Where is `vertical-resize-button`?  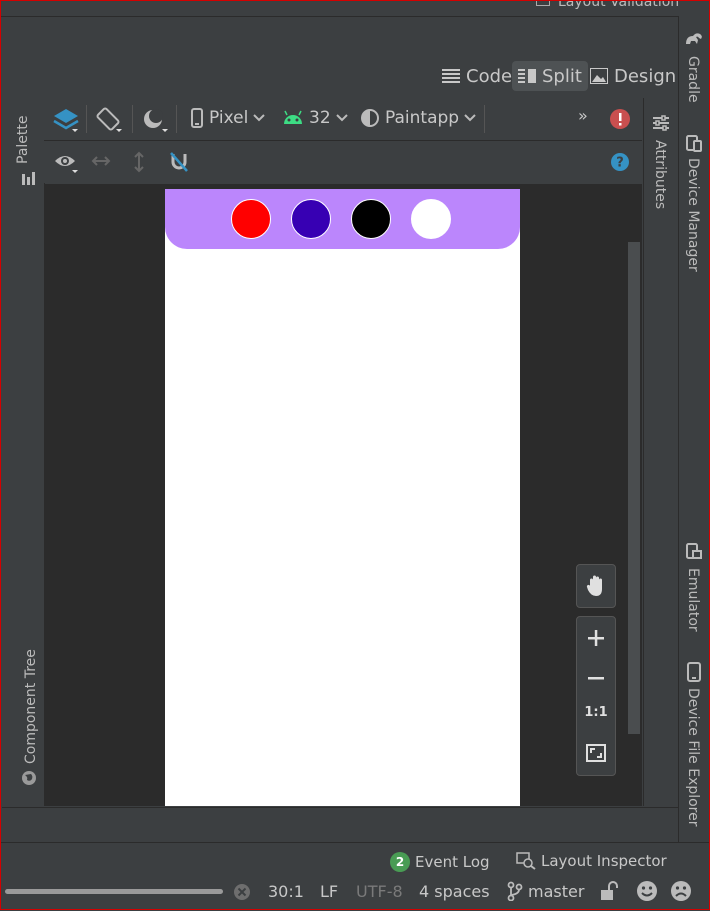
vertical-resize-button is located at coordinates (139, 162).